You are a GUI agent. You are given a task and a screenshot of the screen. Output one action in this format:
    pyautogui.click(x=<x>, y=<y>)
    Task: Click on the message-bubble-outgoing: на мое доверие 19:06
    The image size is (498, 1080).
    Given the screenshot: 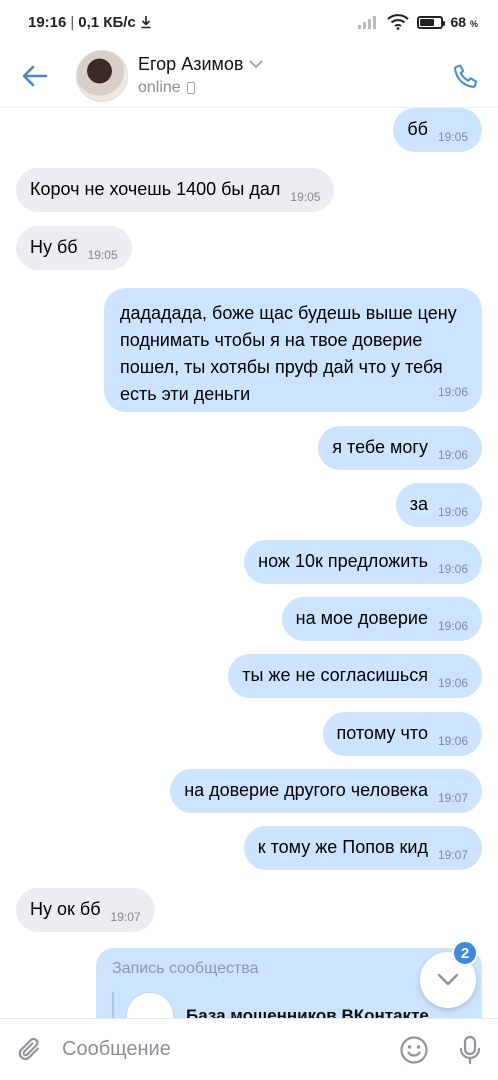 What is the action you would take?
    pyautogui.click(x=381, y=619)
    